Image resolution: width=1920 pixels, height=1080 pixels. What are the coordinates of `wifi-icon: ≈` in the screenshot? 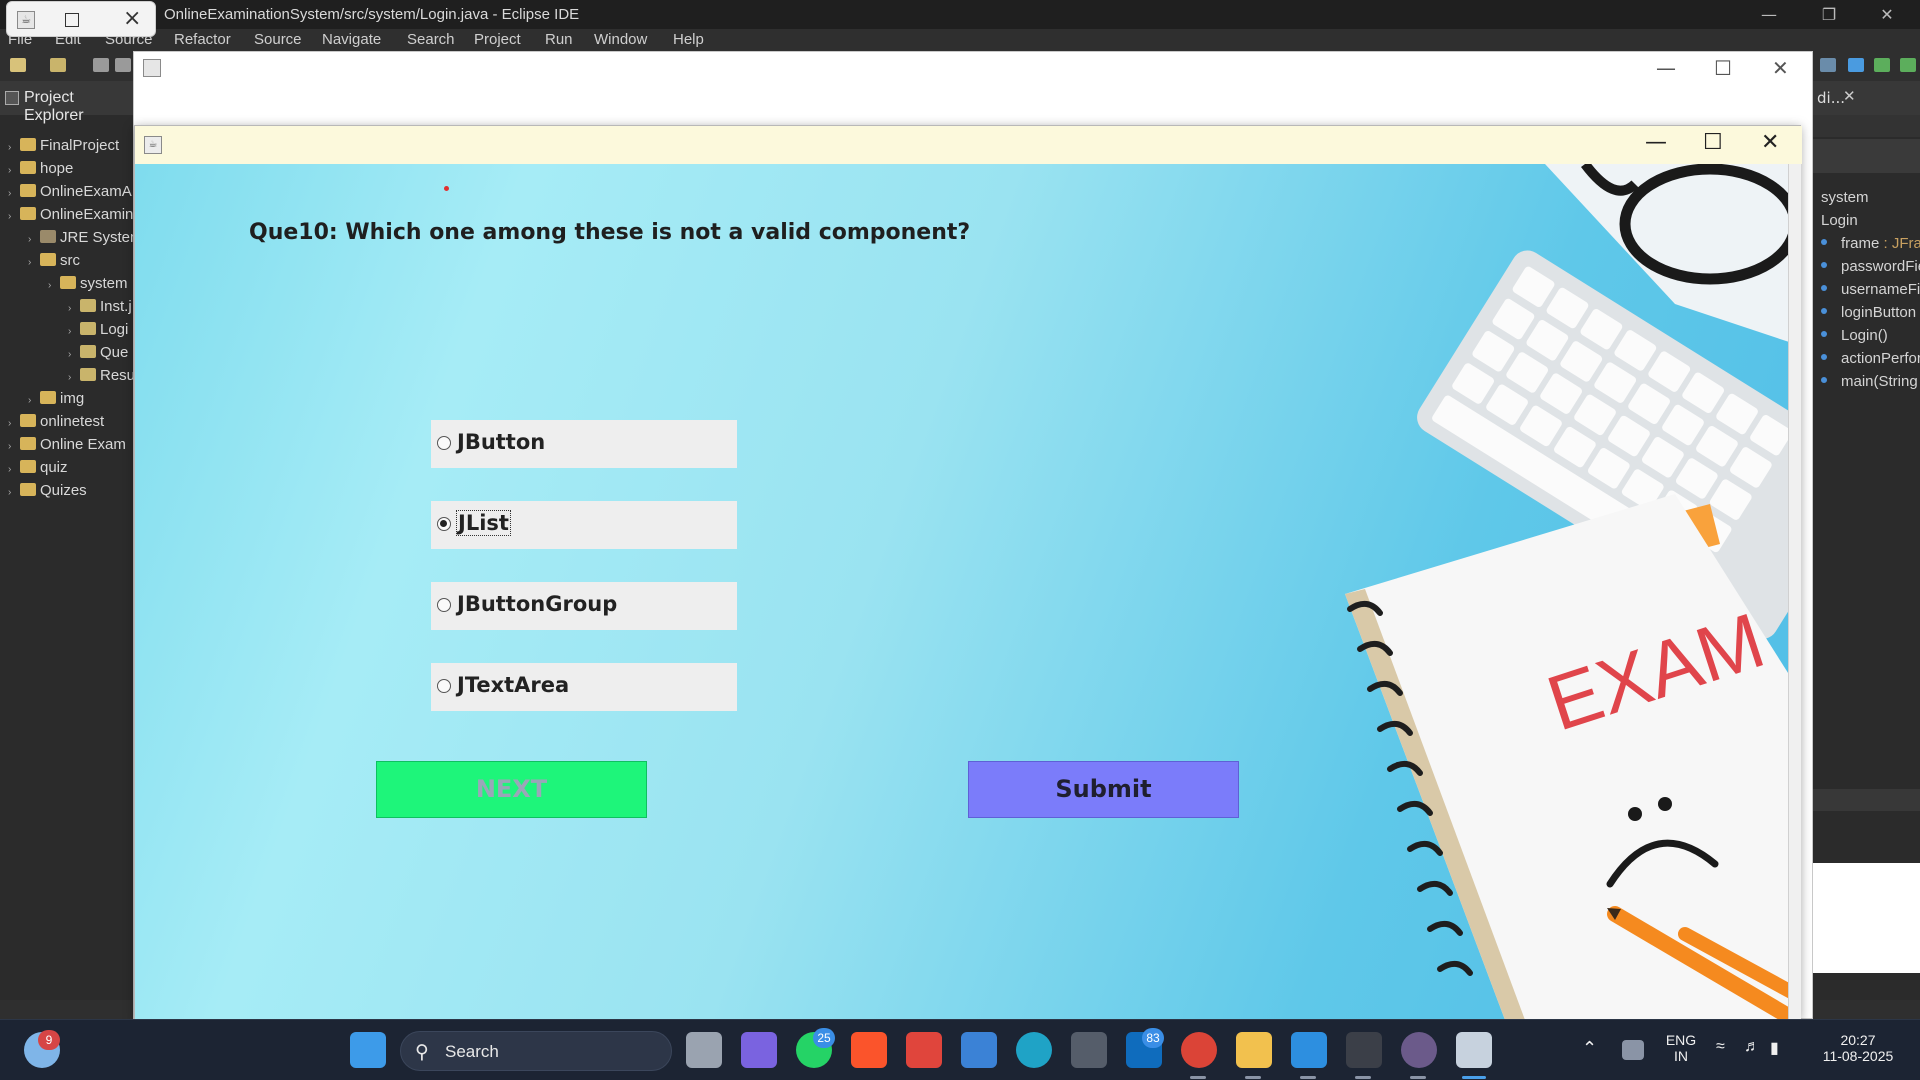 It's located at (1720, 1047).